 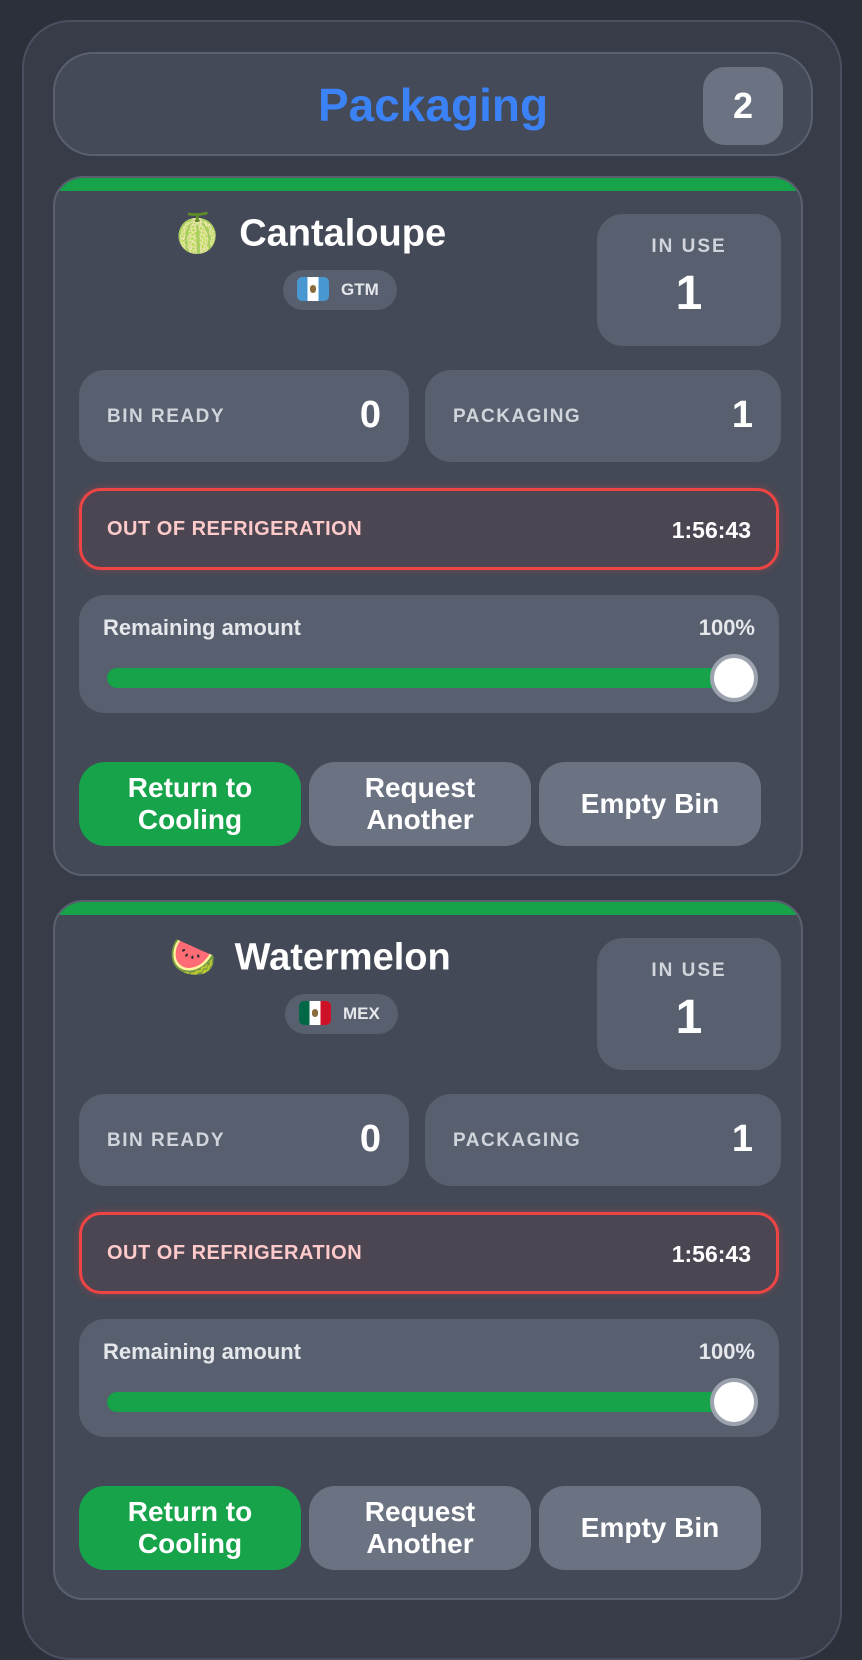 What do you see at coordinates (341, 1014) in the screenshot?
I see `origin-badge: MEX` at bounding box center [341, 1014].